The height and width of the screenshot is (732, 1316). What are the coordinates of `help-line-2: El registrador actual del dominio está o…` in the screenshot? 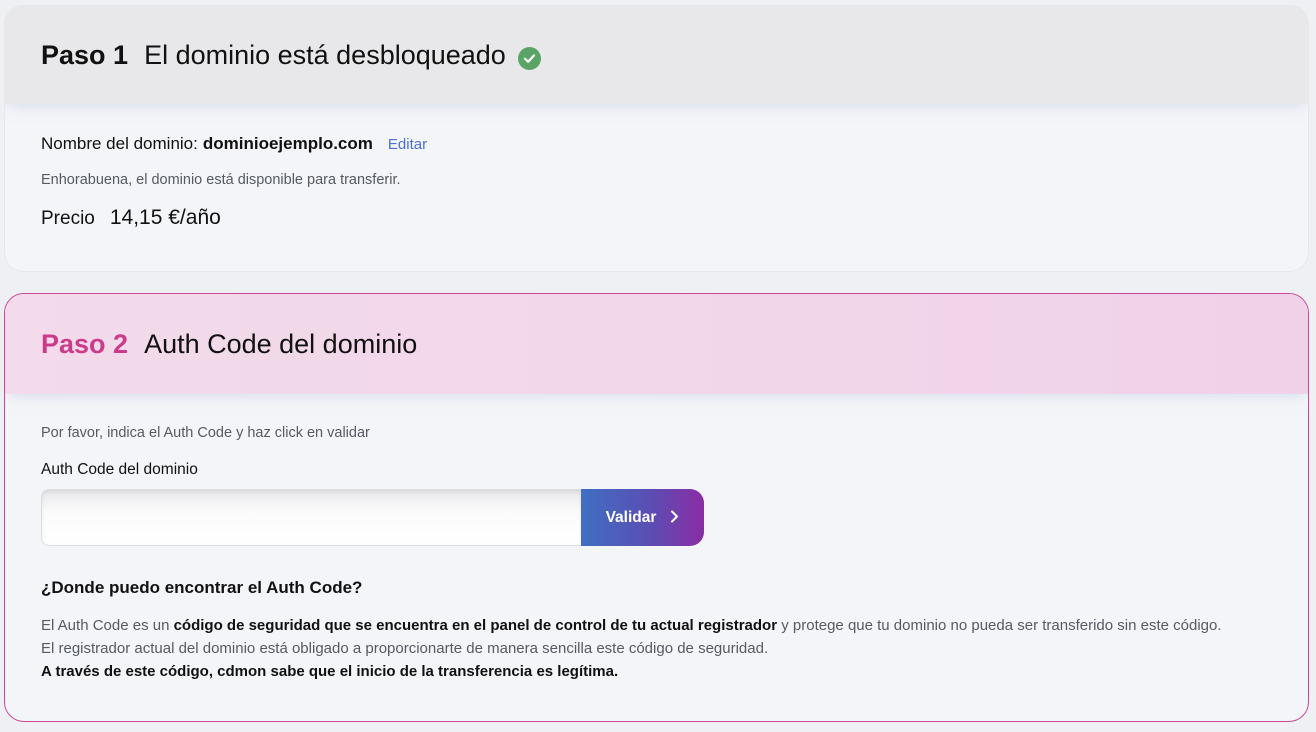 It's located at (405, 648).